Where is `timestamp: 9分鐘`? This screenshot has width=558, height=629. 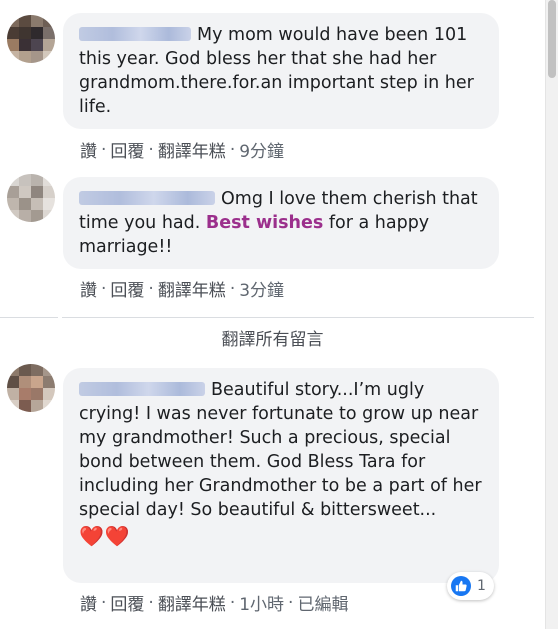 timestamp: 9分鐘 is located at coordinates (261, 152).